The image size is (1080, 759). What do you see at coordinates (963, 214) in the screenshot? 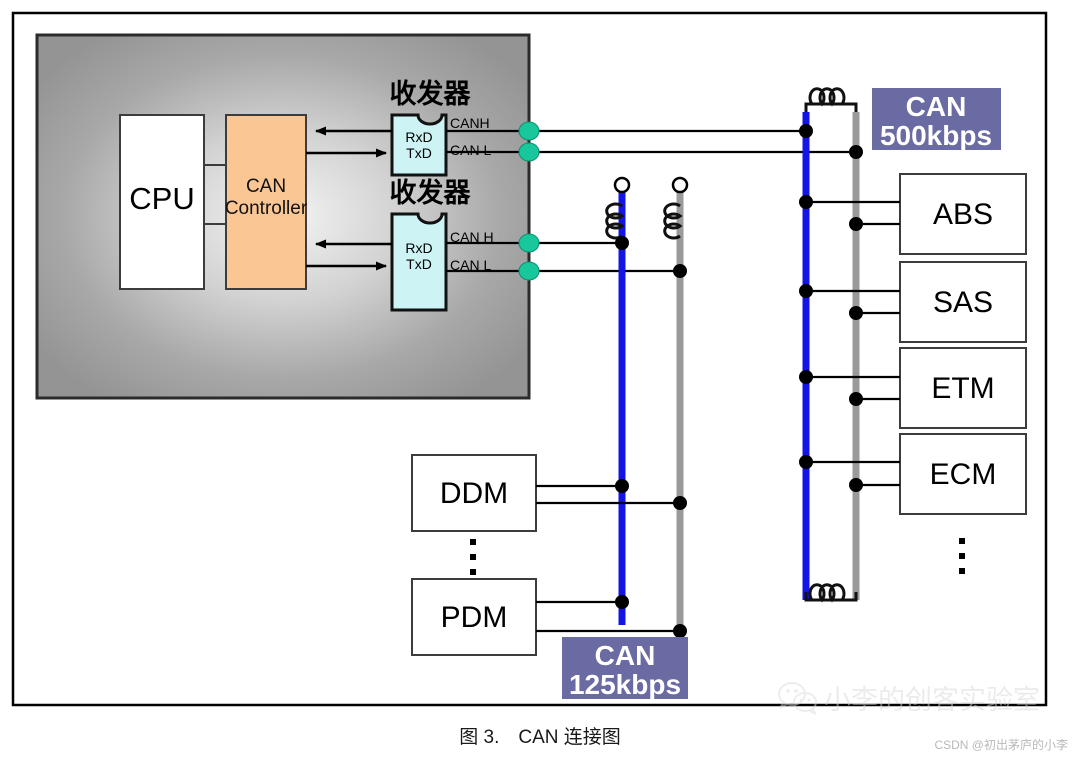
I see `node-label-abs: ABS` at bounding box center [963, 214].